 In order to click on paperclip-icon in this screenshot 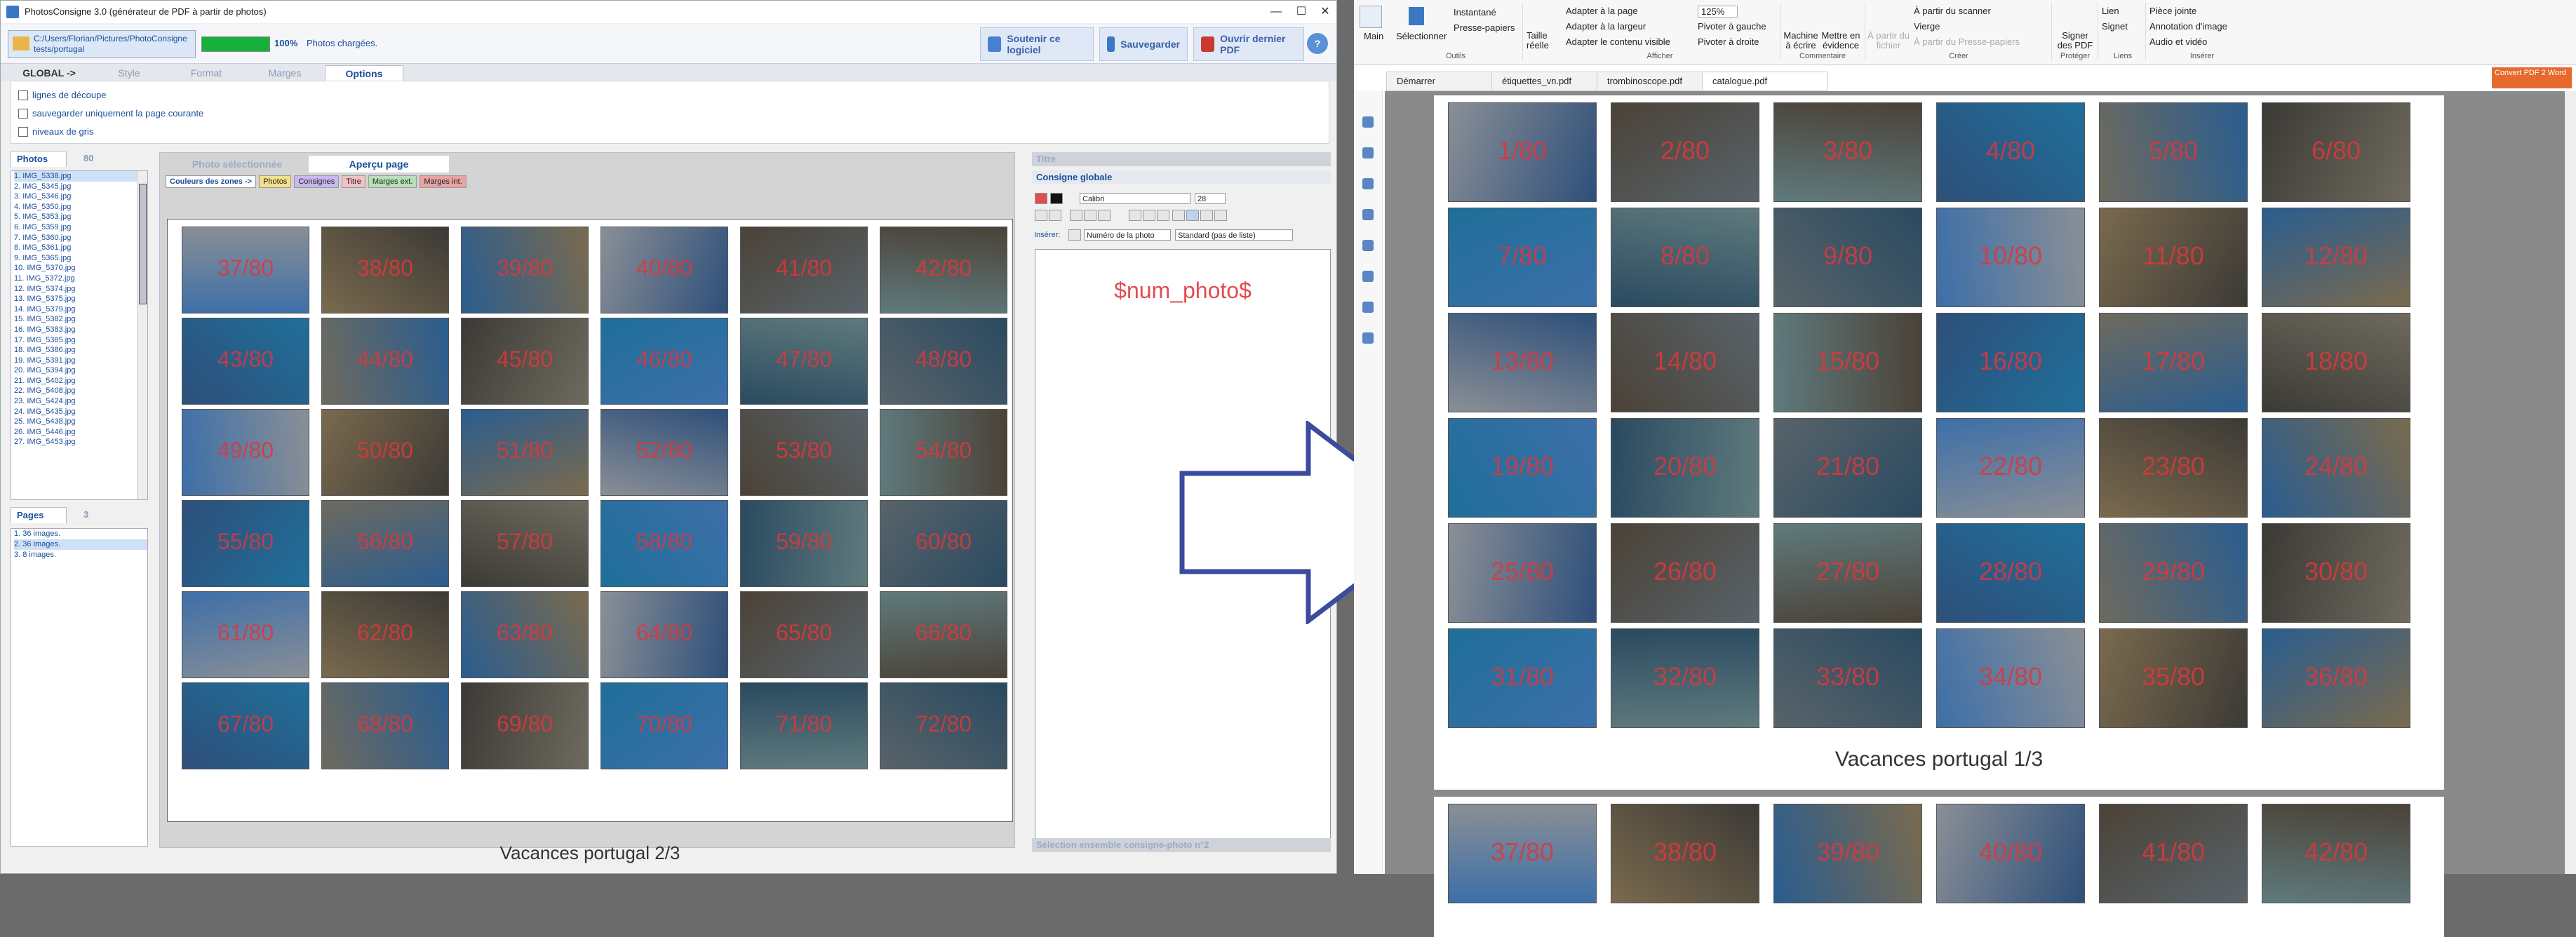, I will do `click(1368, 276)`.